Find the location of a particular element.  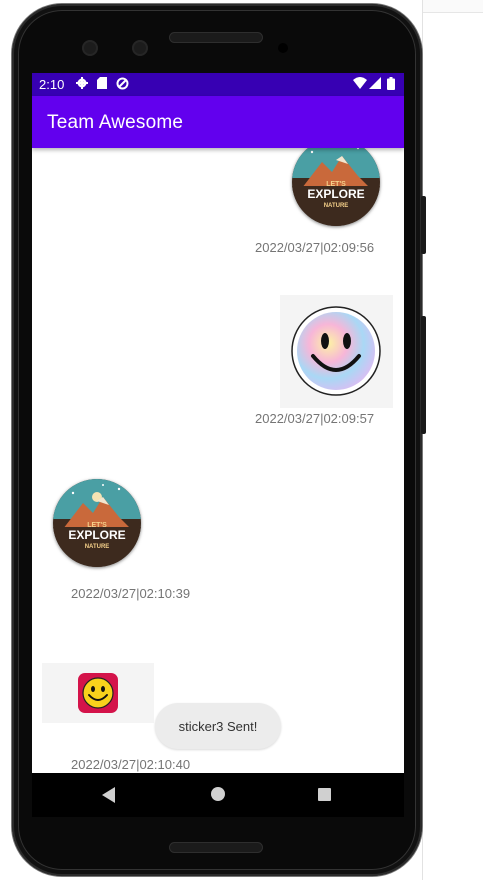

message-timestamp: 2022/03/27|02:09:56 is located at coordinates (315, 247).